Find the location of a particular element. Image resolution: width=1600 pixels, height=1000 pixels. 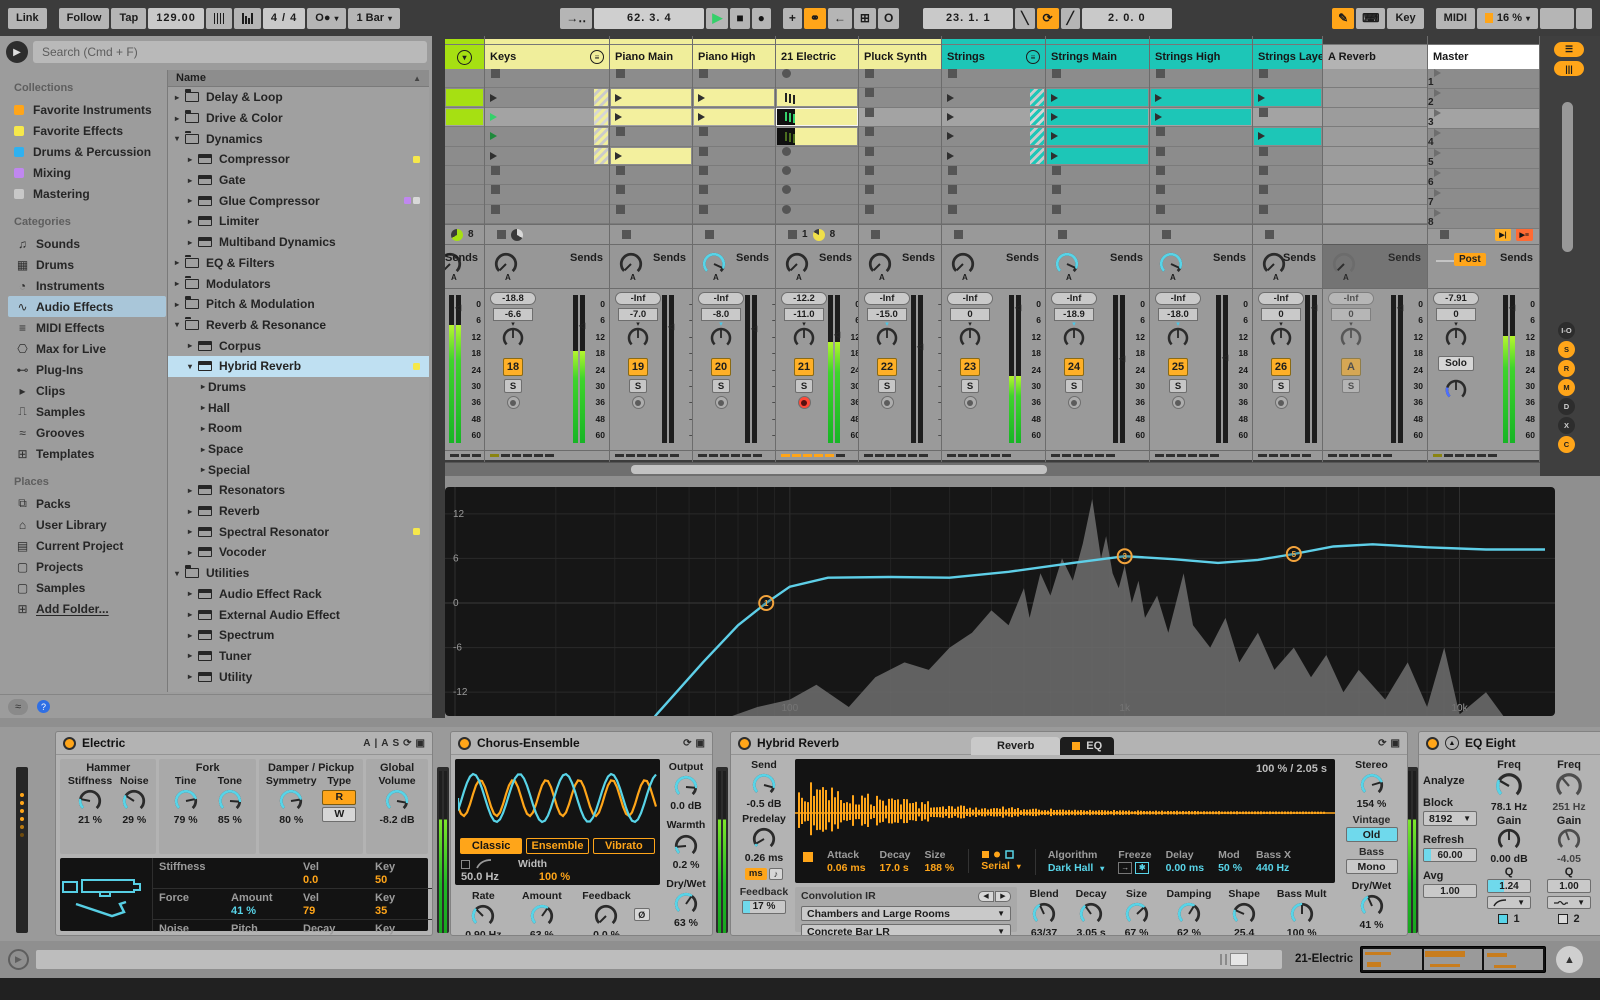

mixer-toggle-x: X is located at coordinates (1566, 425).